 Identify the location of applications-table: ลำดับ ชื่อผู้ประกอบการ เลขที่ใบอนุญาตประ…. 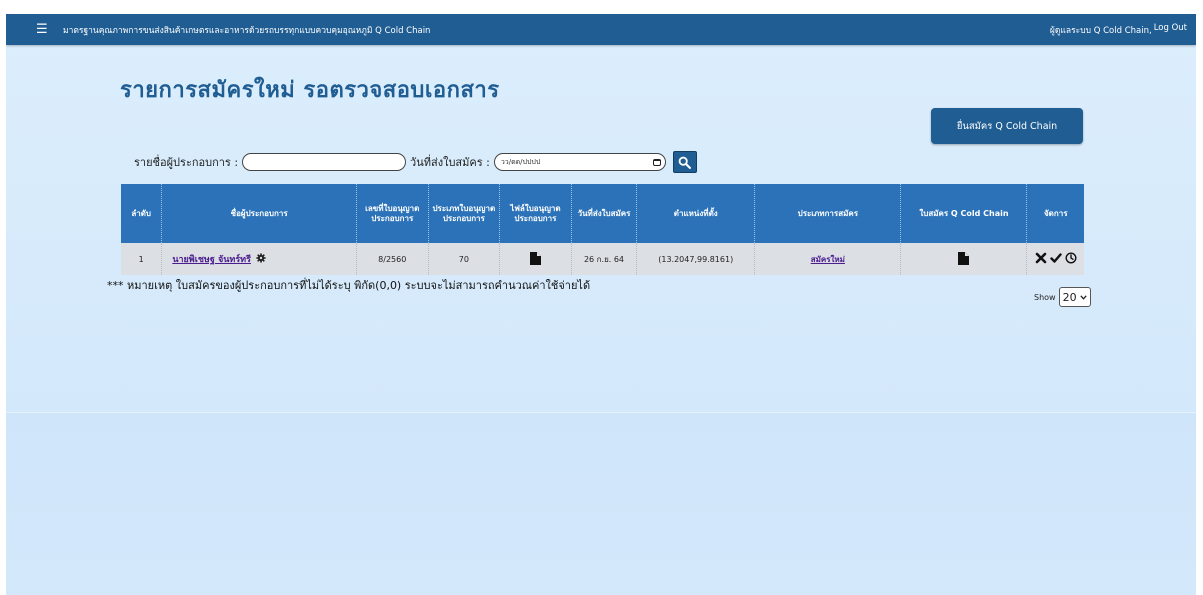
(602, 229).